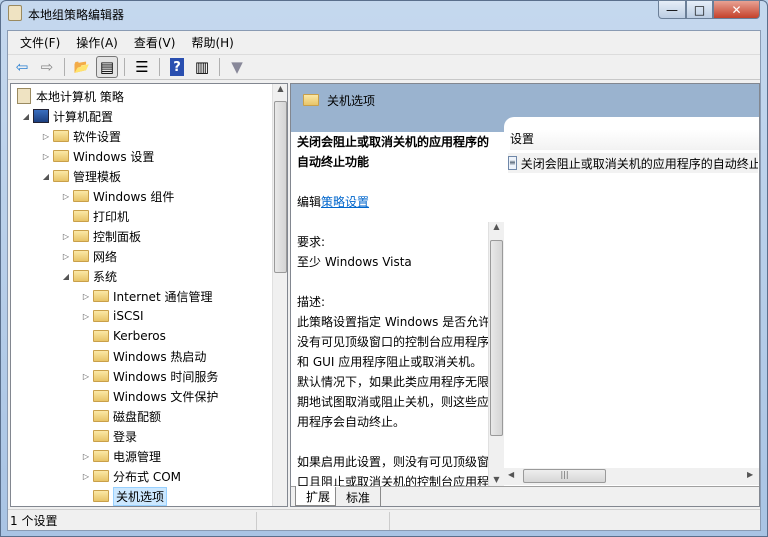  What do you see at coordinates (101, 236) in the screenshot?
I see `tree-item: ▷ 控制面板` at bounding box center [101, 236].